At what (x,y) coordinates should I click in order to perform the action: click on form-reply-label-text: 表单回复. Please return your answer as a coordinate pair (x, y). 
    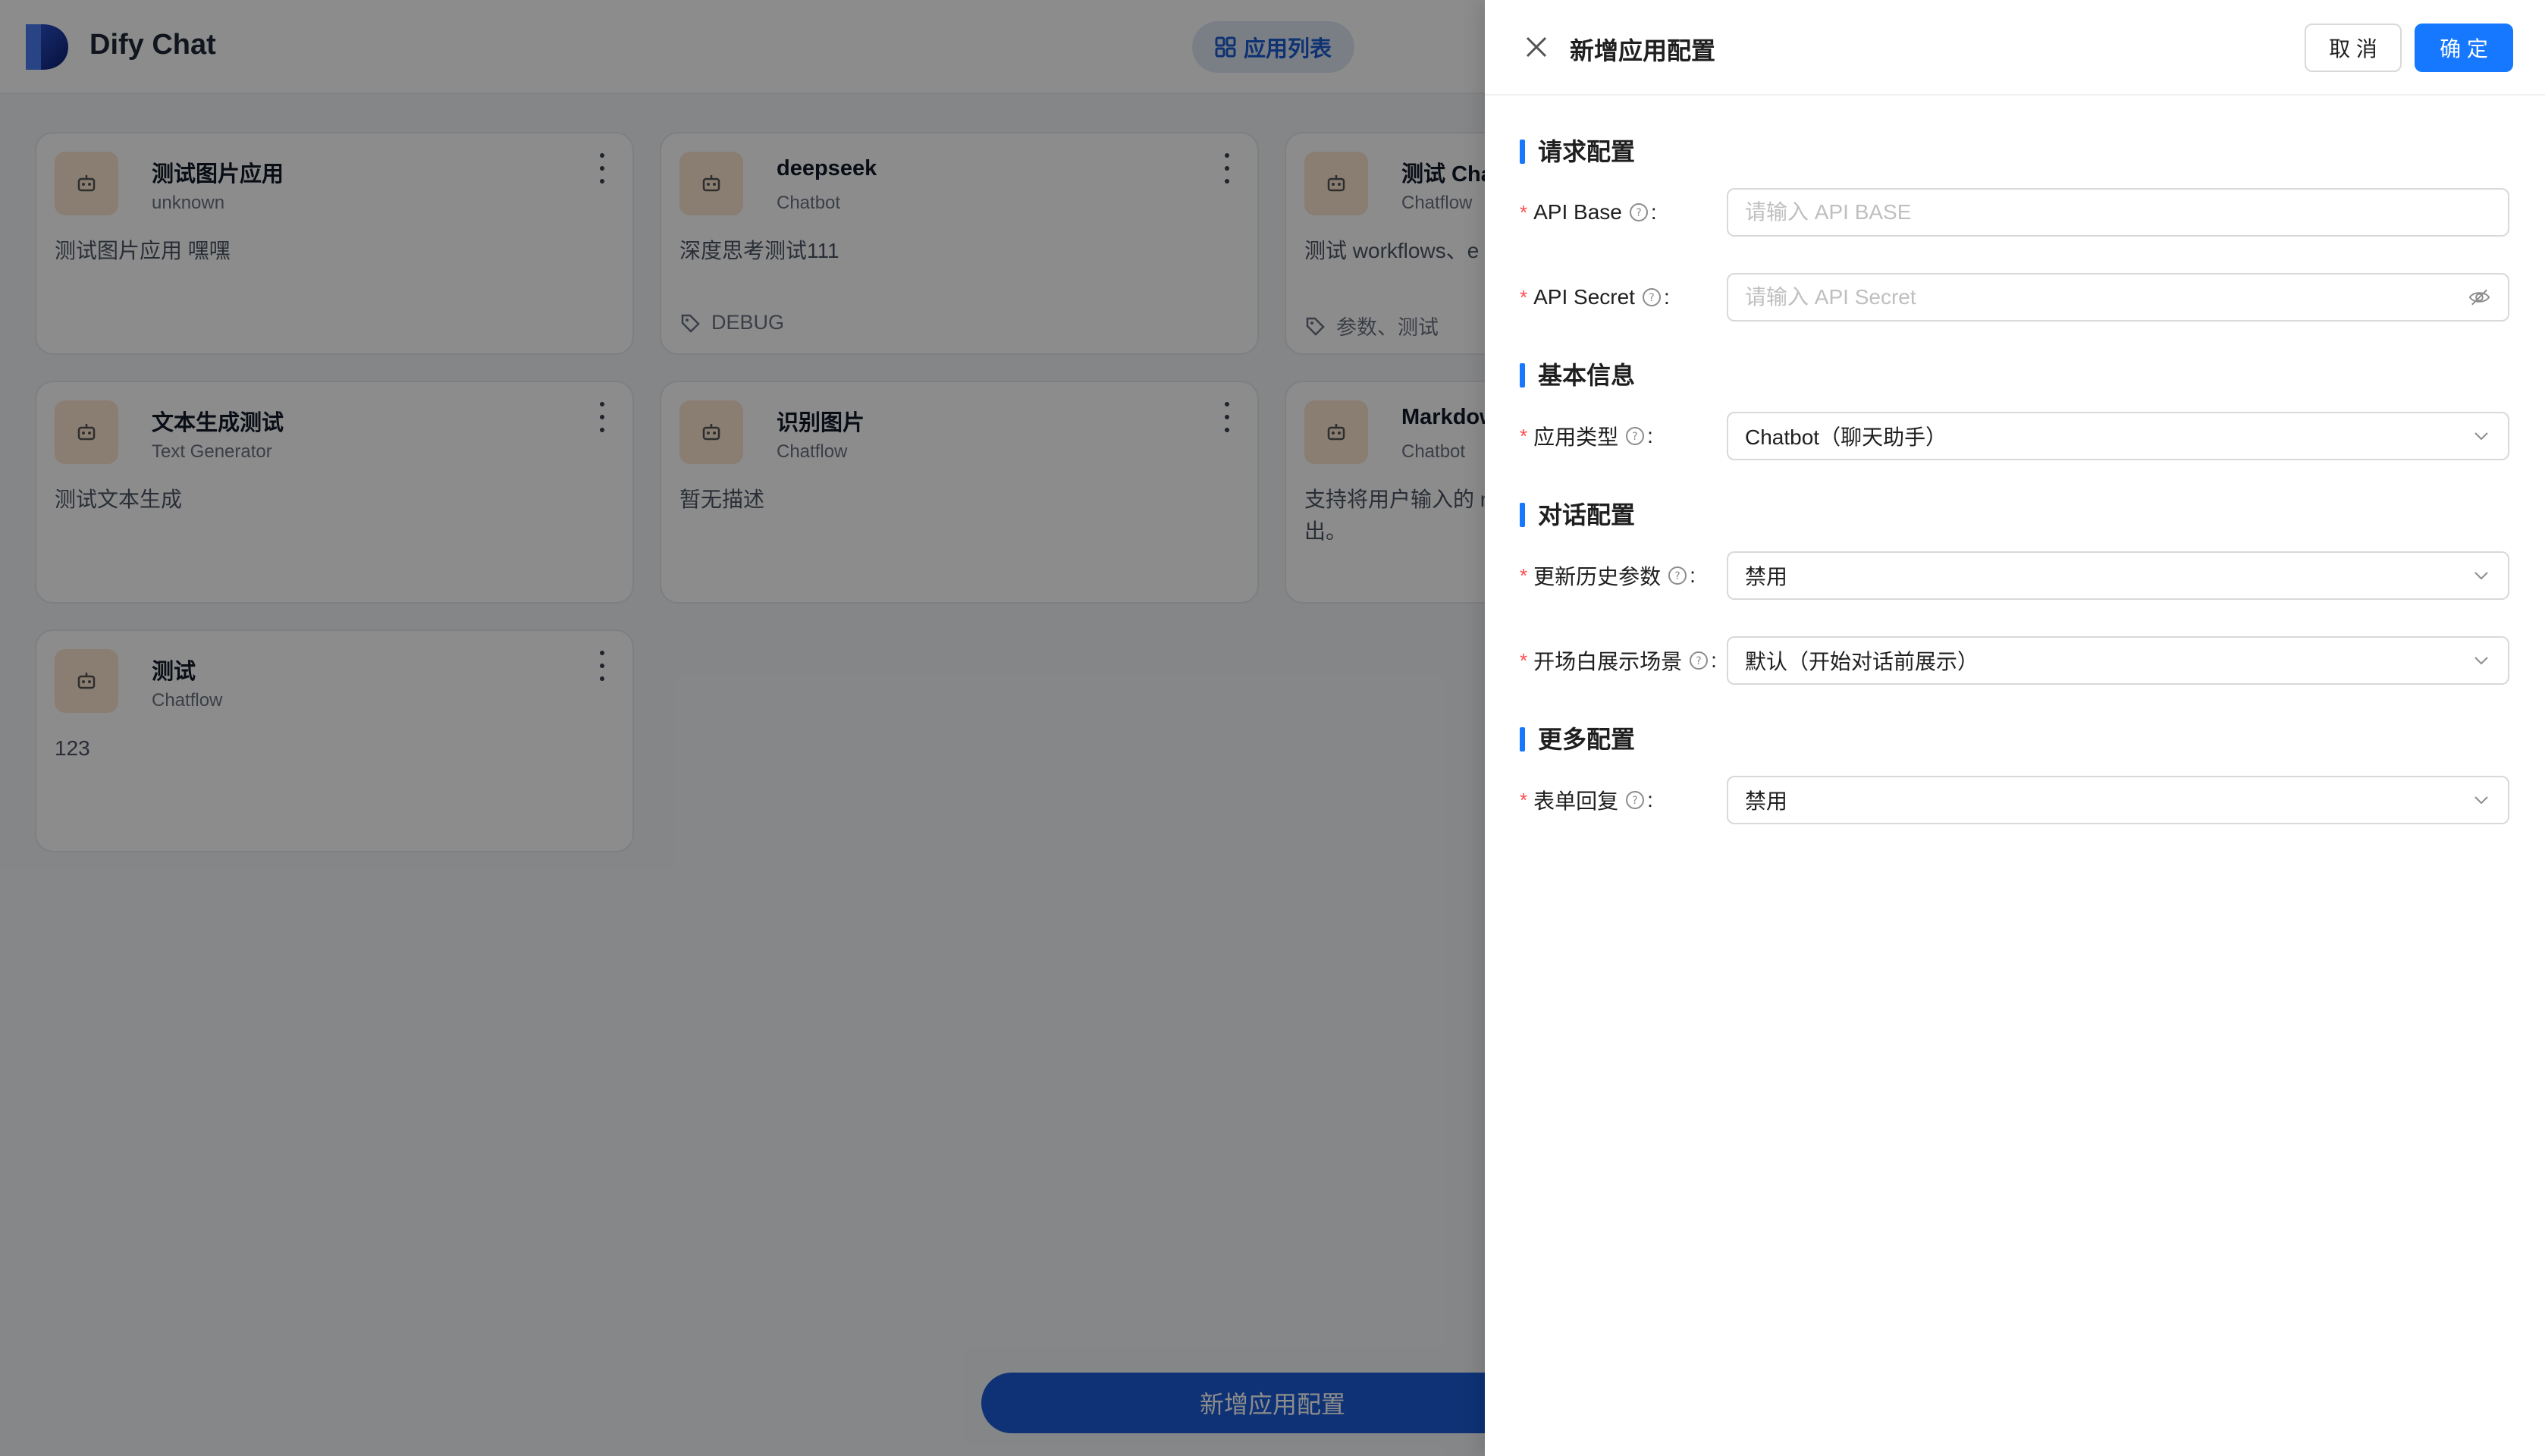
    Looking at the image, I should click on (1576, 801).